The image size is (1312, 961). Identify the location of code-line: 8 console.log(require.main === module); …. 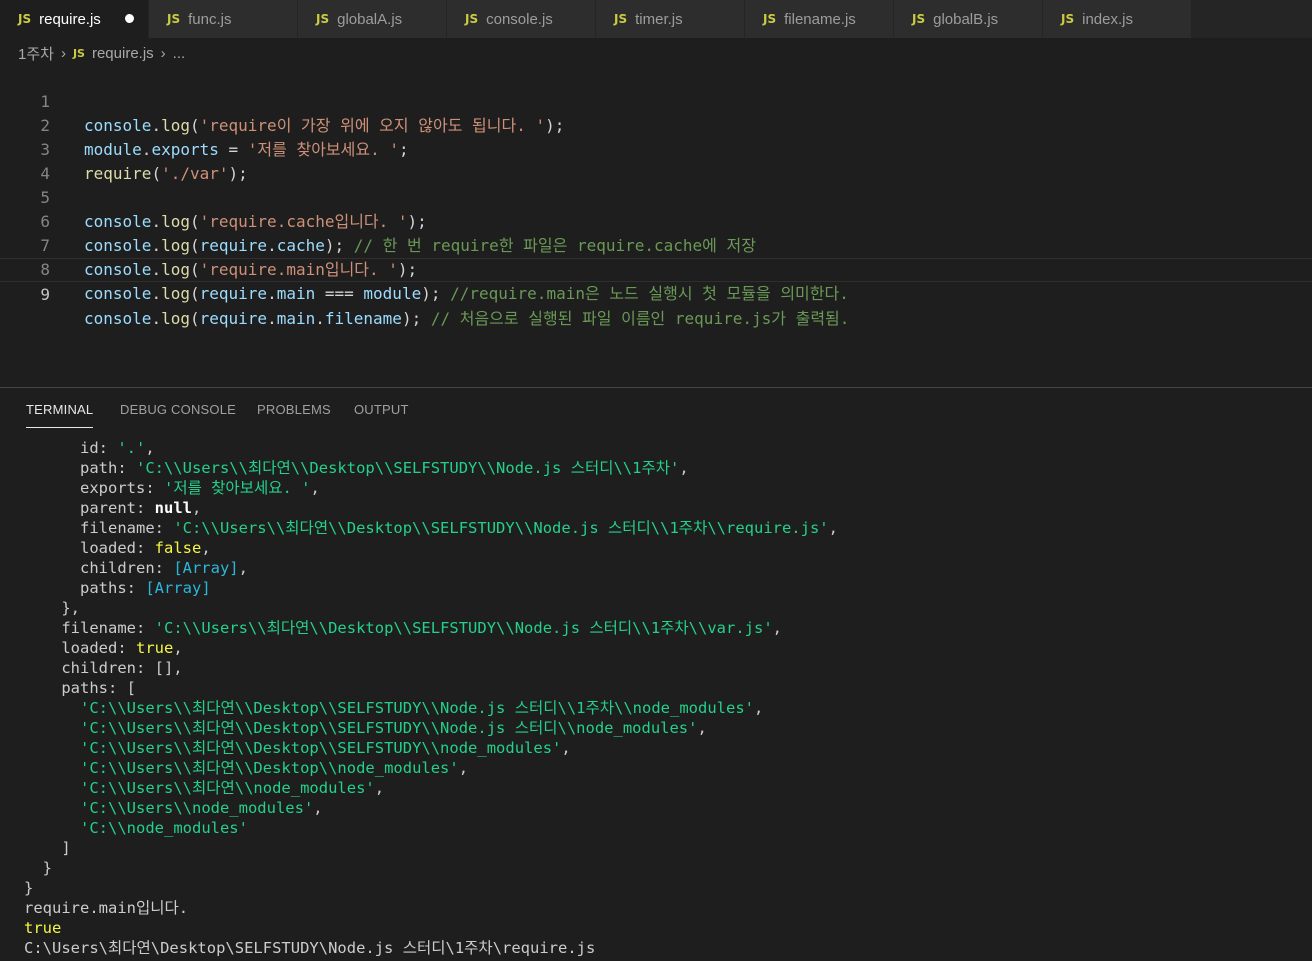
(656, 268).